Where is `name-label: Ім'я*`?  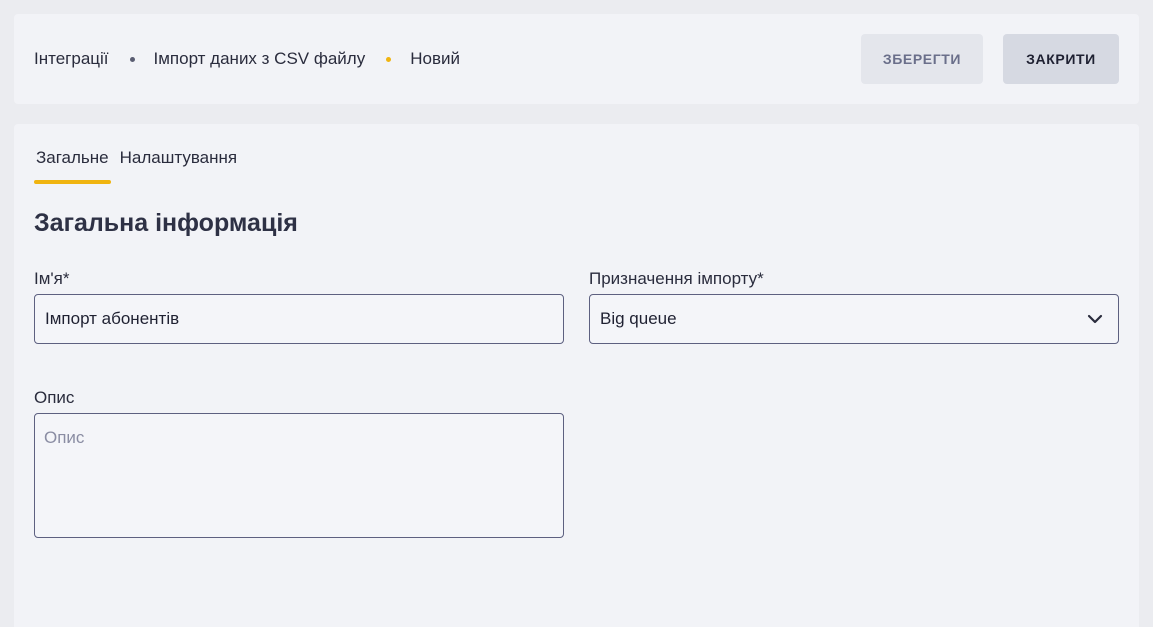
name-label: Ім'я* is located at coordinates (52, 278).